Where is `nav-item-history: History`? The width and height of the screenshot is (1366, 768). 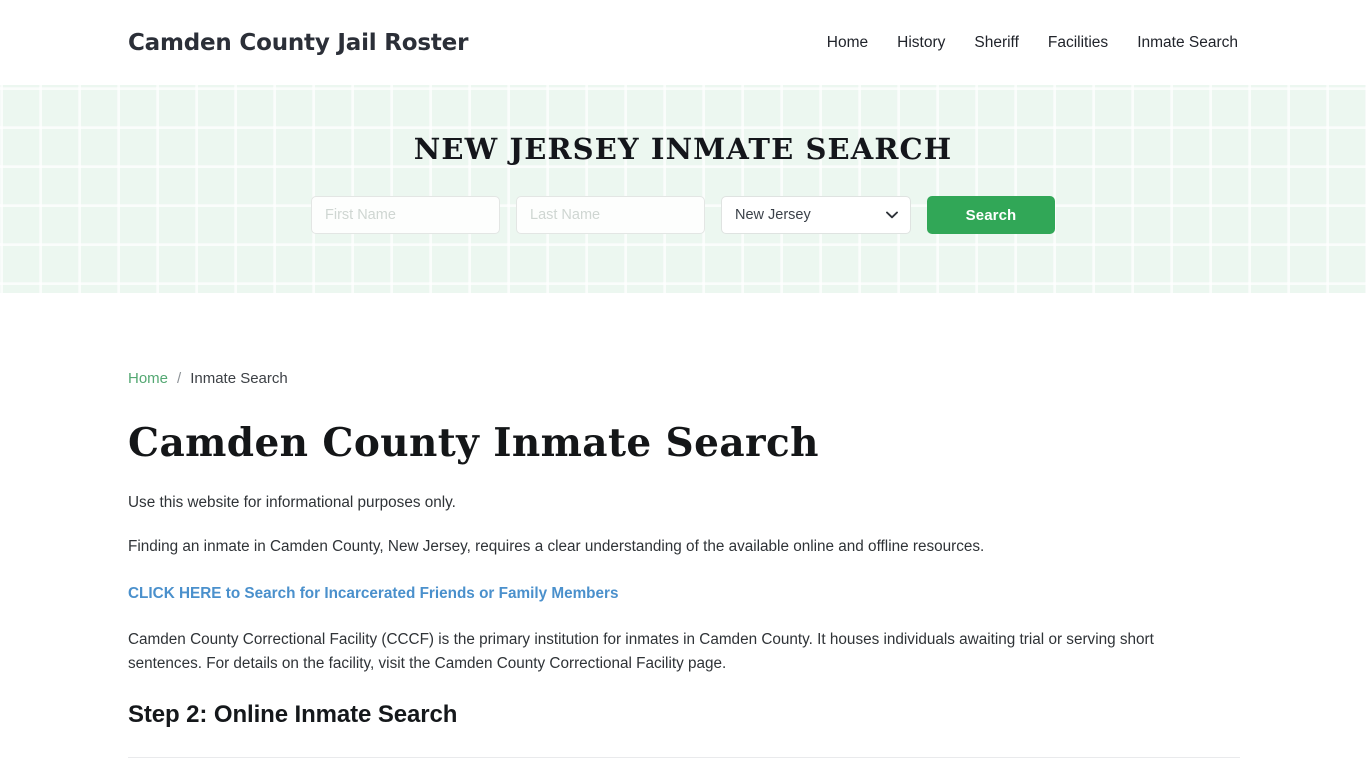 nav-item-history: History is located at coordinates (921, 43).